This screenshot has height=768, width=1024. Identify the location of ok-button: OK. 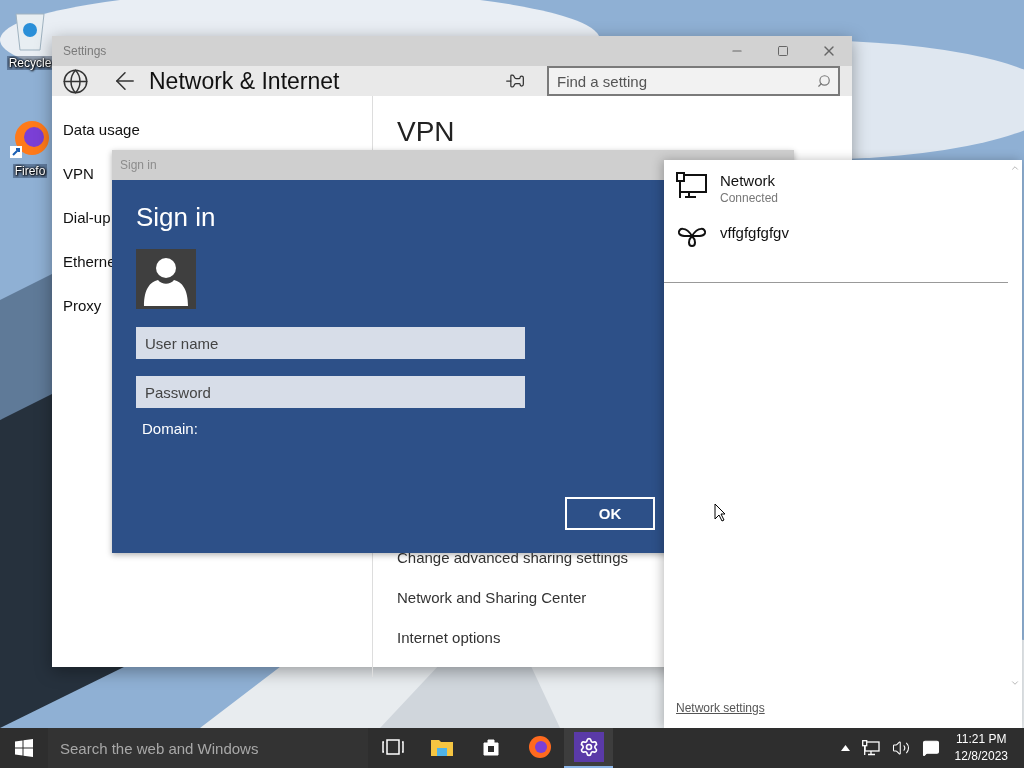
(610, 513).